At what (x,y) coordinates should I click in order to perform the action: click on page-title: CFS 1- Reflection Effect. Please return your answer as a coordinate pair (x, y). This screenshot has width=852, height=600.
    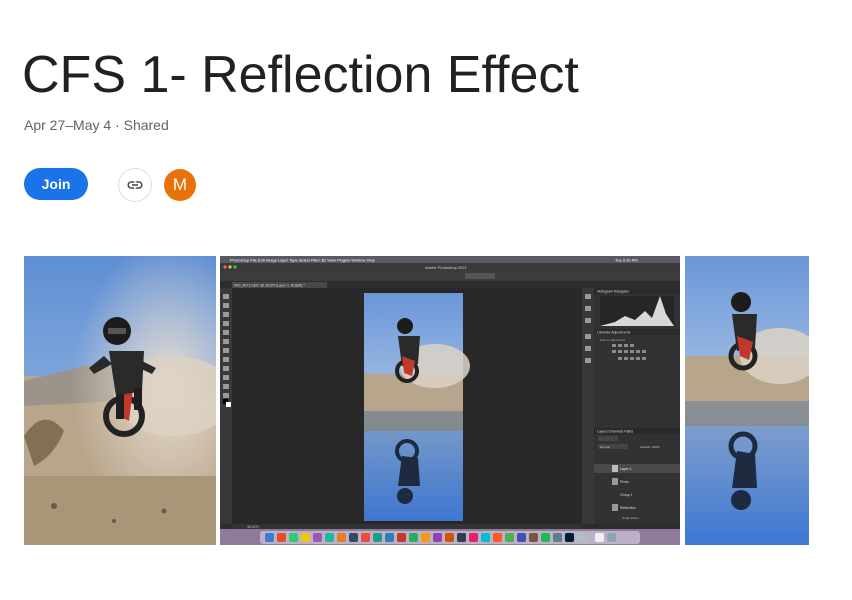
    Looking at the image, I should click on (300, 75).